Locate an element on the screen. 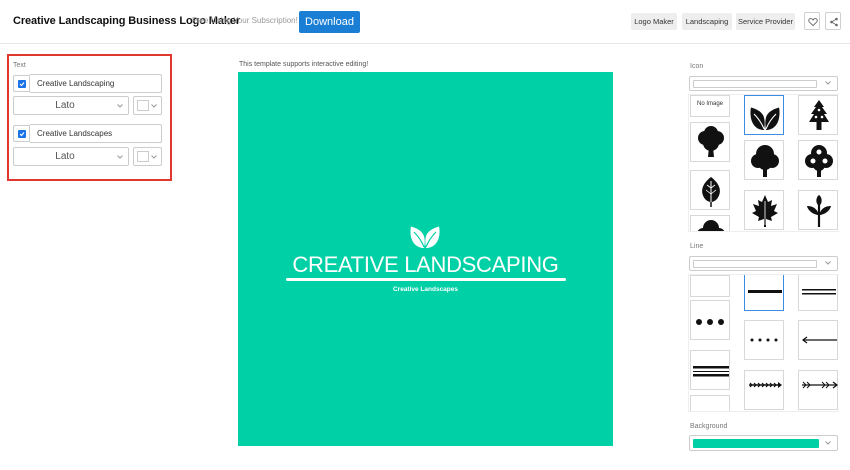  share-button is located at coordinates (833, 21).